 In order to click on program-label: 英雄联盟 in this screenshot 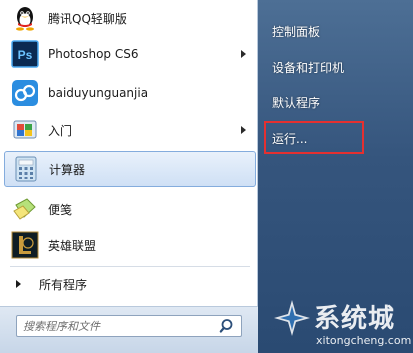, I will do `click(72, 245)`.